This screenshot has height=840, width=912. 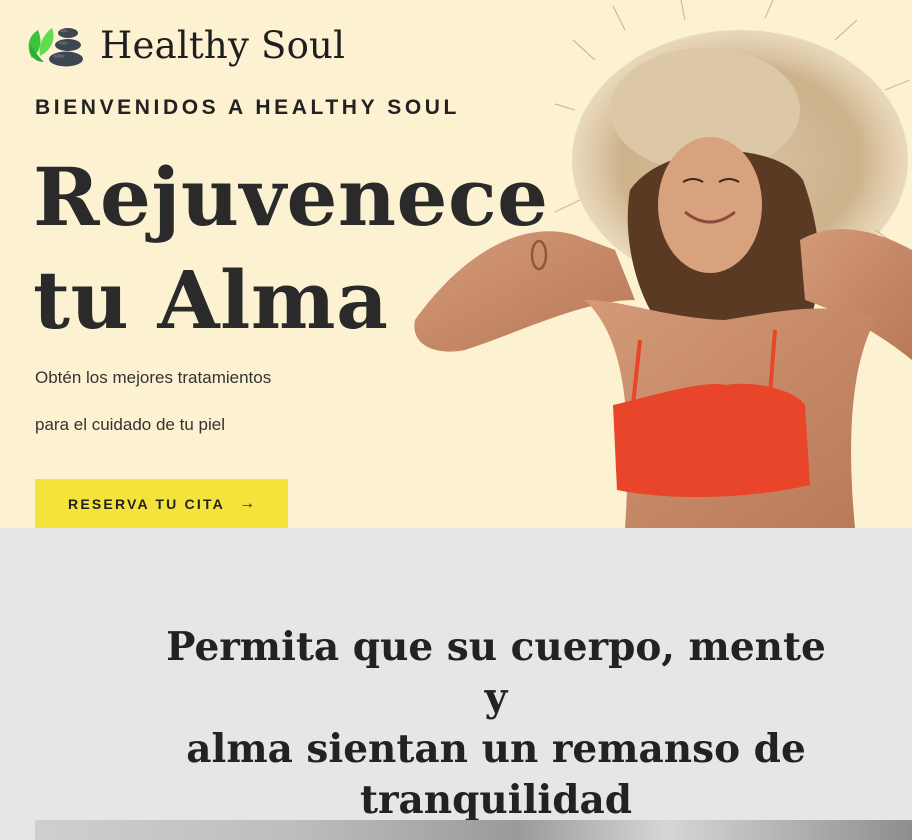 What do you see at coordinates (130, 424) in the screenshot?
I see `hero-subtitle-line-2: para el cuidado de tu piel` at bounding box center [130, 424].